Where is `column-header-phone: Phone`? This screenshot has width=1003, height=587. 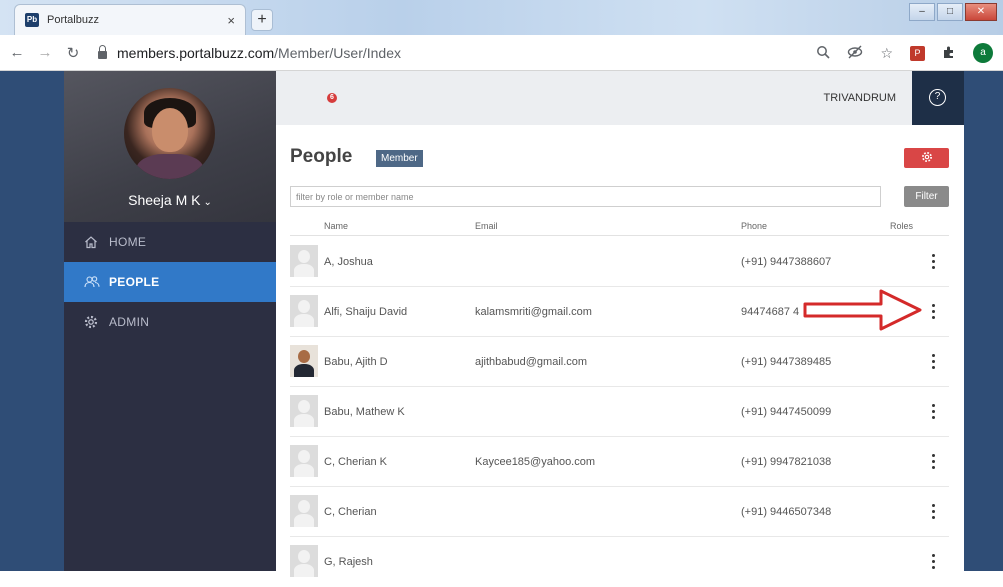
column-header-phone: Phone is located at coordinates (754, 226).